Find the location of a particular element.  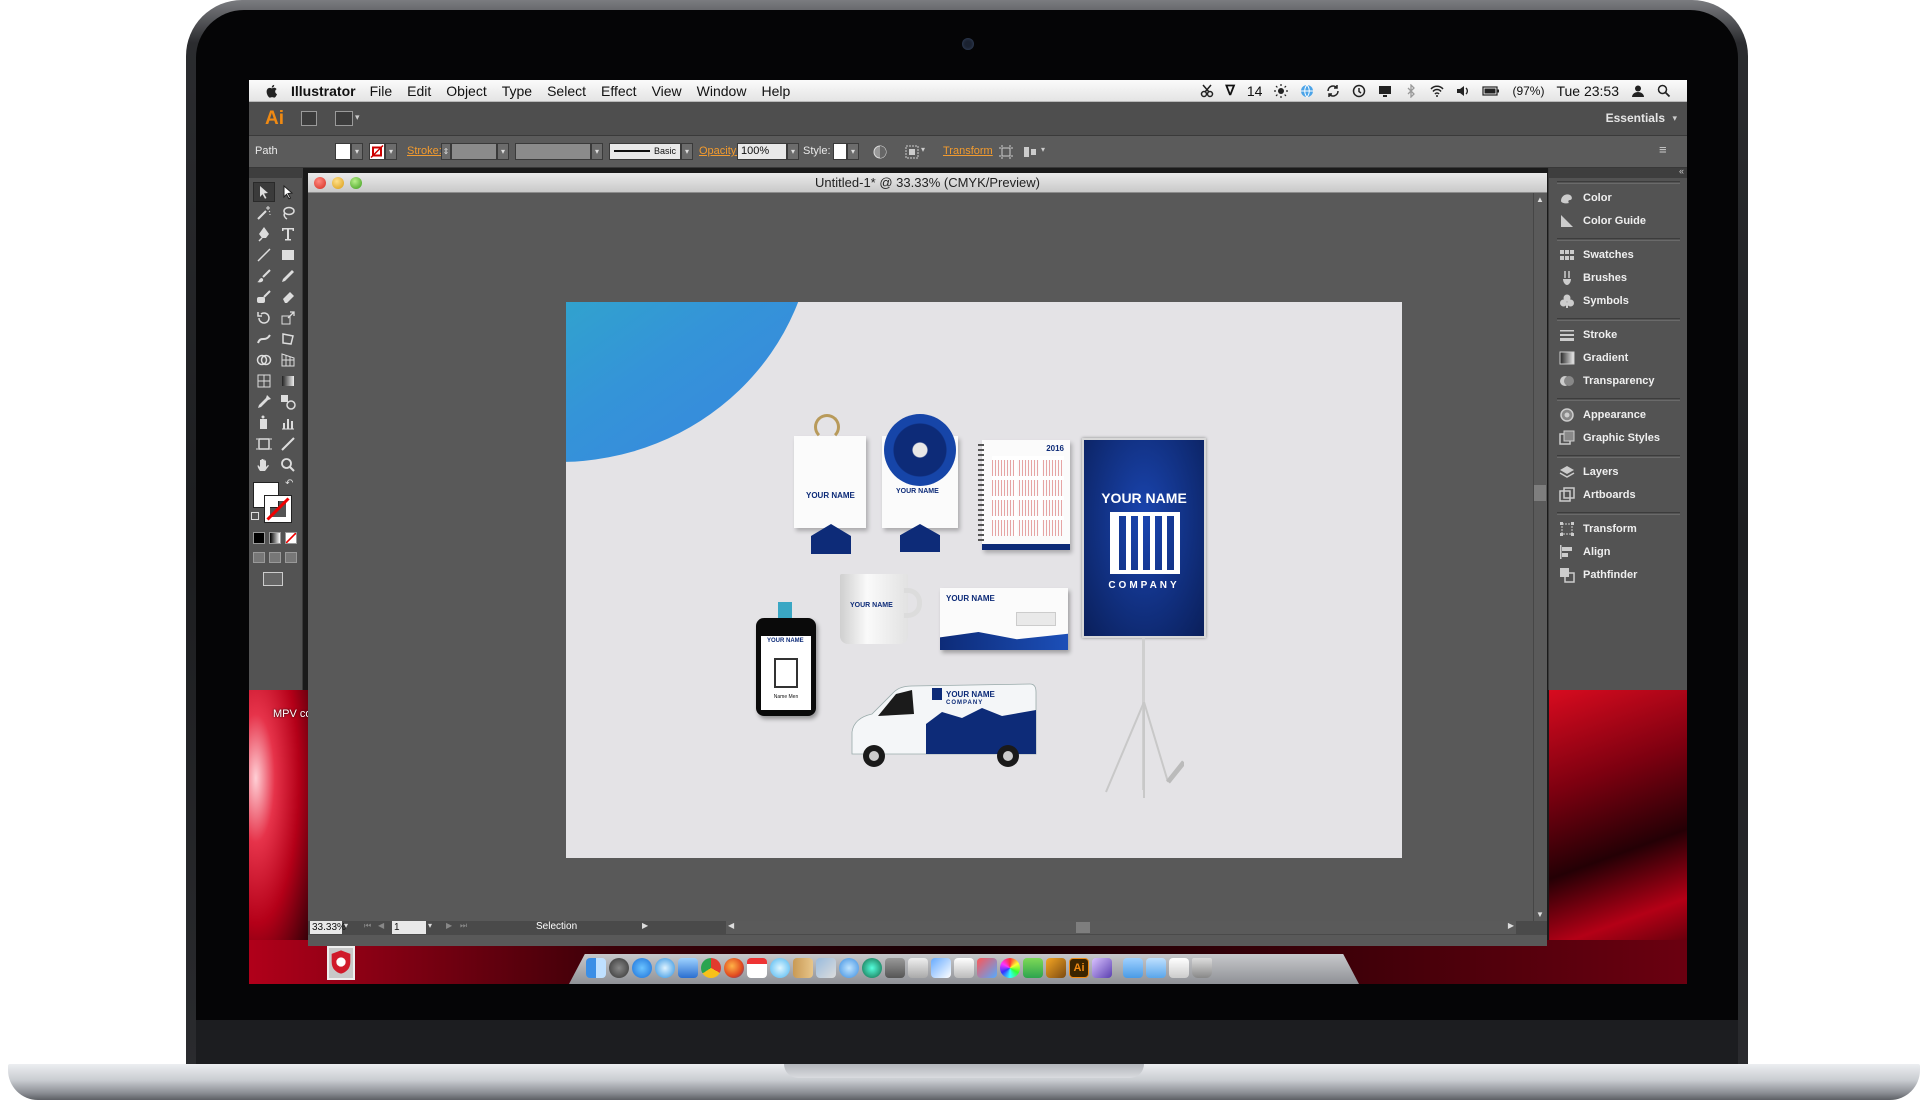

screenshot-icon is located at coordinates (895, 968).